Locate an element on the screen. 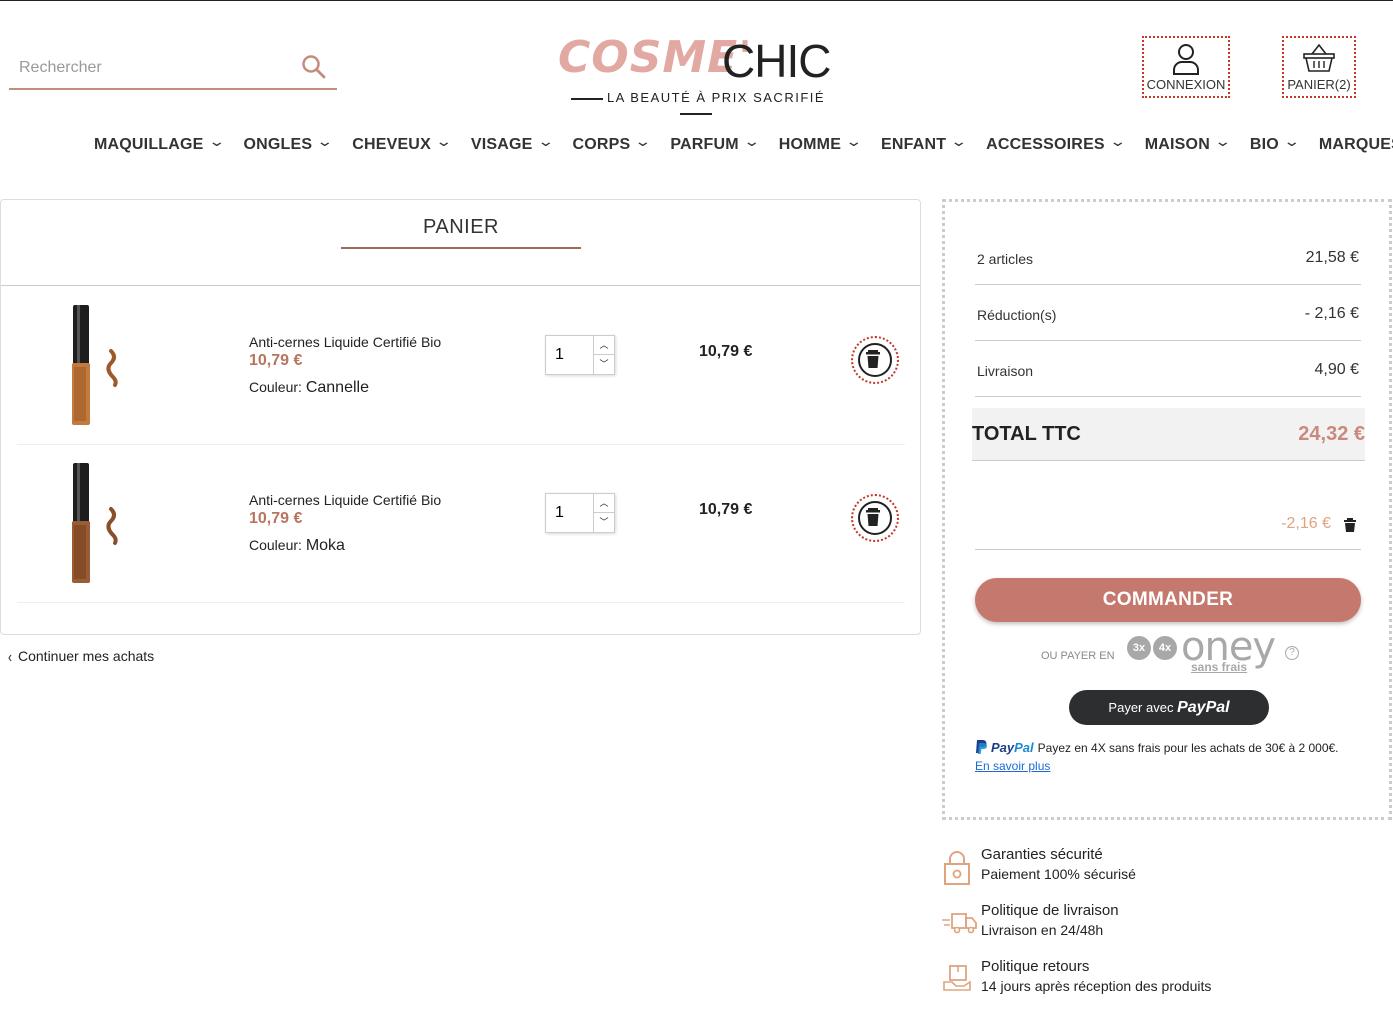 The width and height of the screenshot is (1393, 1030). applied-voucher: -2,16 € is located at coordinates (1168, 516).